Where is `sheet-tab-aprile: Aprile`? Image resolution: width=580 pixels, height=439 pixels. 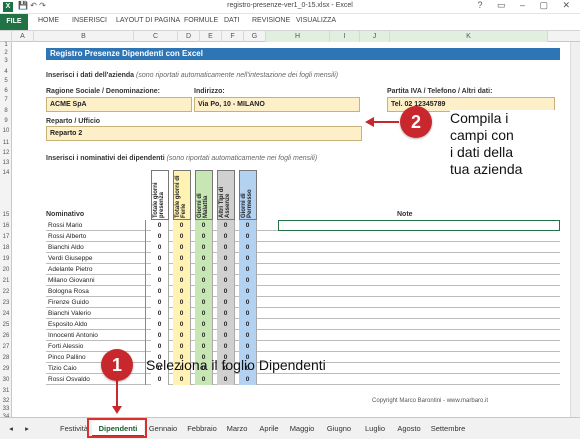
sheet-tab-aprile: Aprile is located at coordinates (269, 429).